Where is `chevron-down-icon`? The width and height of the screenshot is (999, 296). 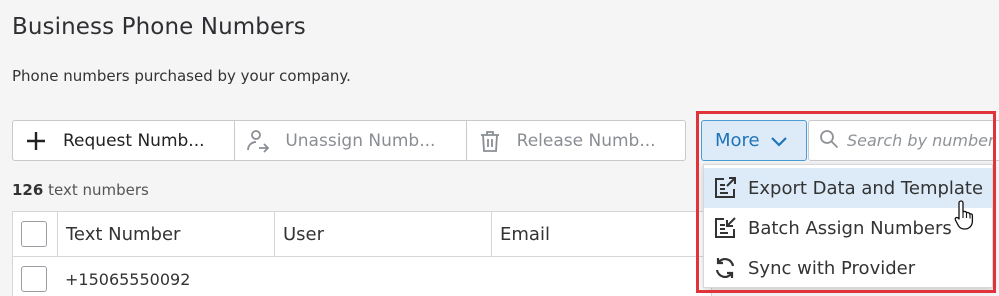 chevron-down-icon is located at coordinates (779, 141).